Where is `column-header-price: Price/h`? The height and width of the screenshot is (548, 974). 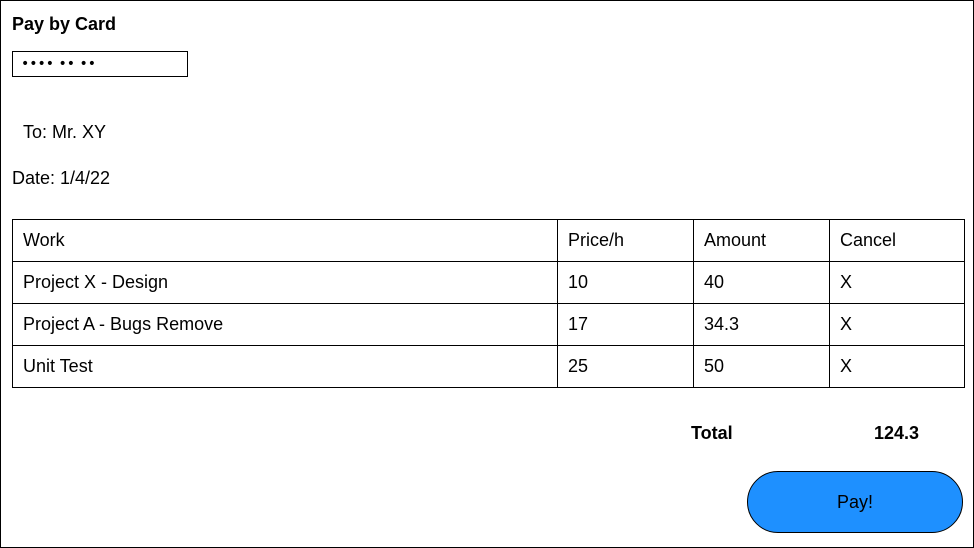 column-header-price: Price/h is located at coordinates (625, 240).